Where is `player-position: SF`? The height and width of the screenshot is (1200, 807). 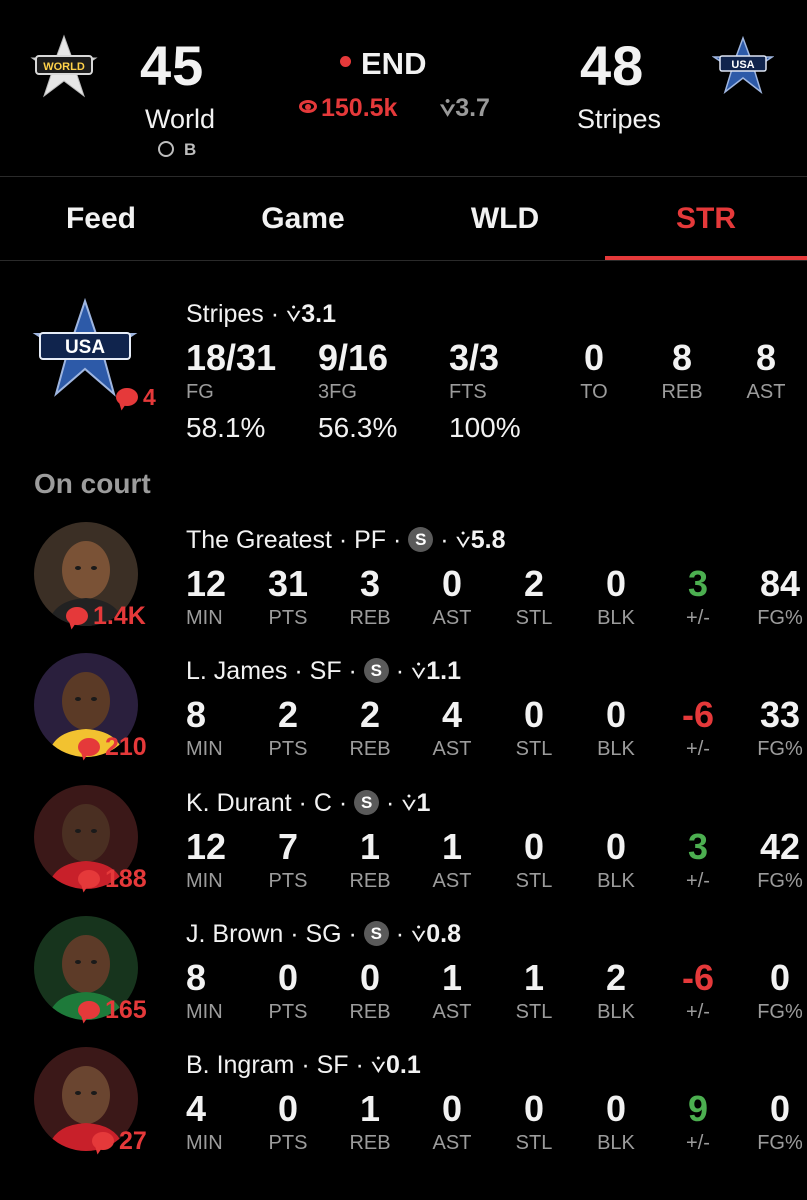 player-position: SF is located at coordinates (325, 671).